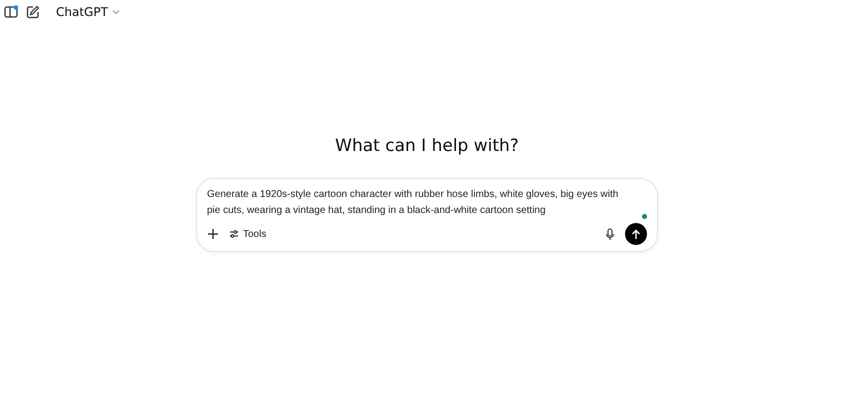  What do you see at coordinates (427, 146) in the screenshot?
I see `heading: What can I help with?` at bounding box center [427, 146].